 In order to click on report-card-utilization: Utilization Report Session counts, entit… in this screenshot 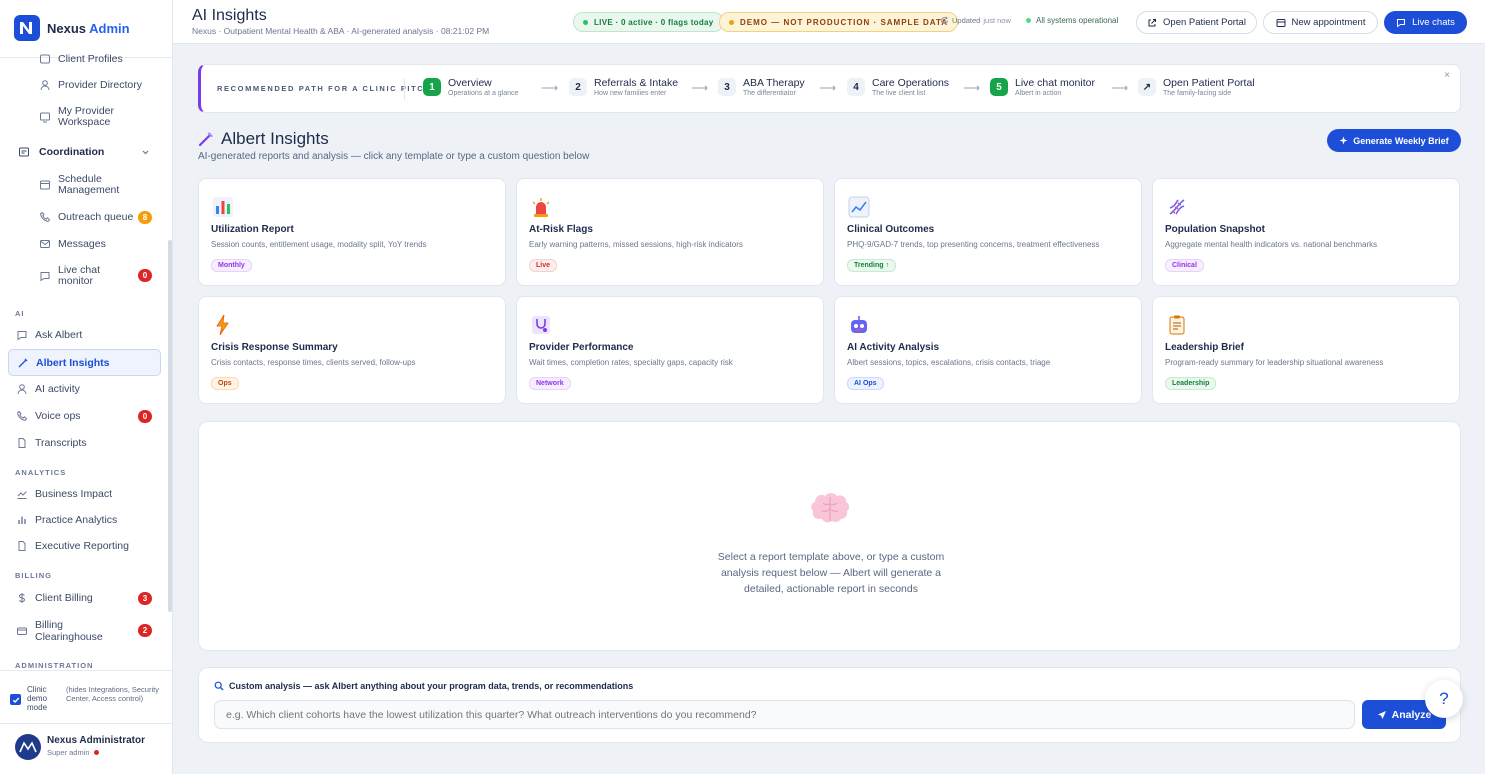, I will do `click(352, 232)`.